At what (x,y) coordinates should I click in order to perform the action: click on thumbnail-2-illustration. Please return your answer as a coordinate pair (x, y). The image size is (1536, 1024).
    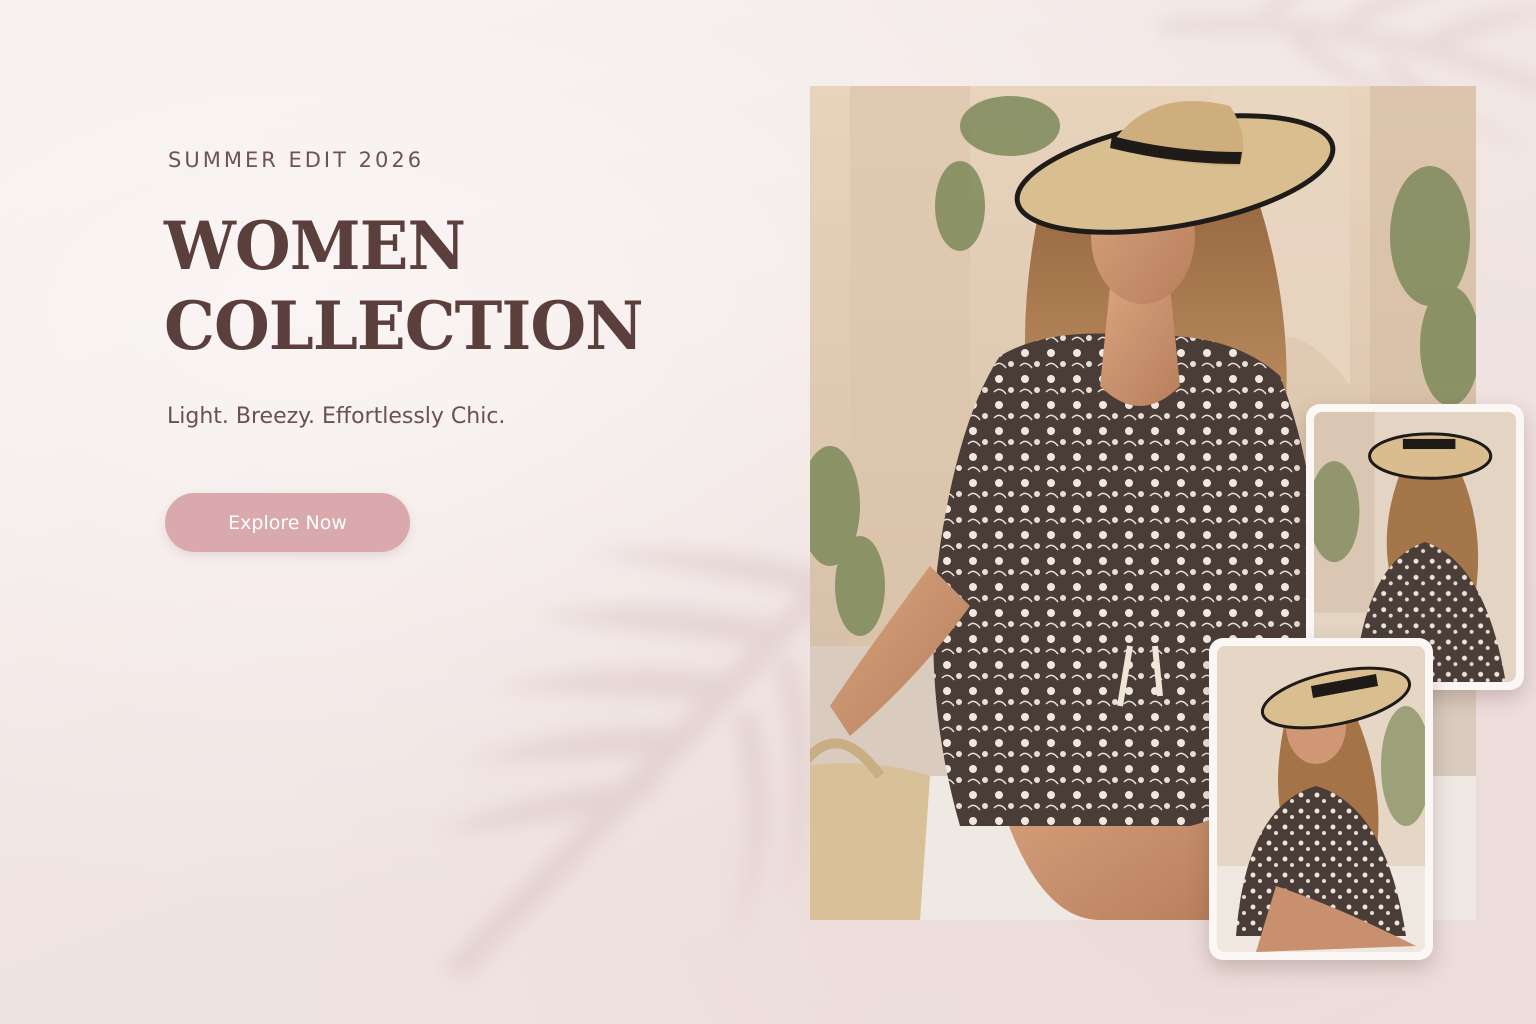
    Looking at the image, I should click on (1321, 799).